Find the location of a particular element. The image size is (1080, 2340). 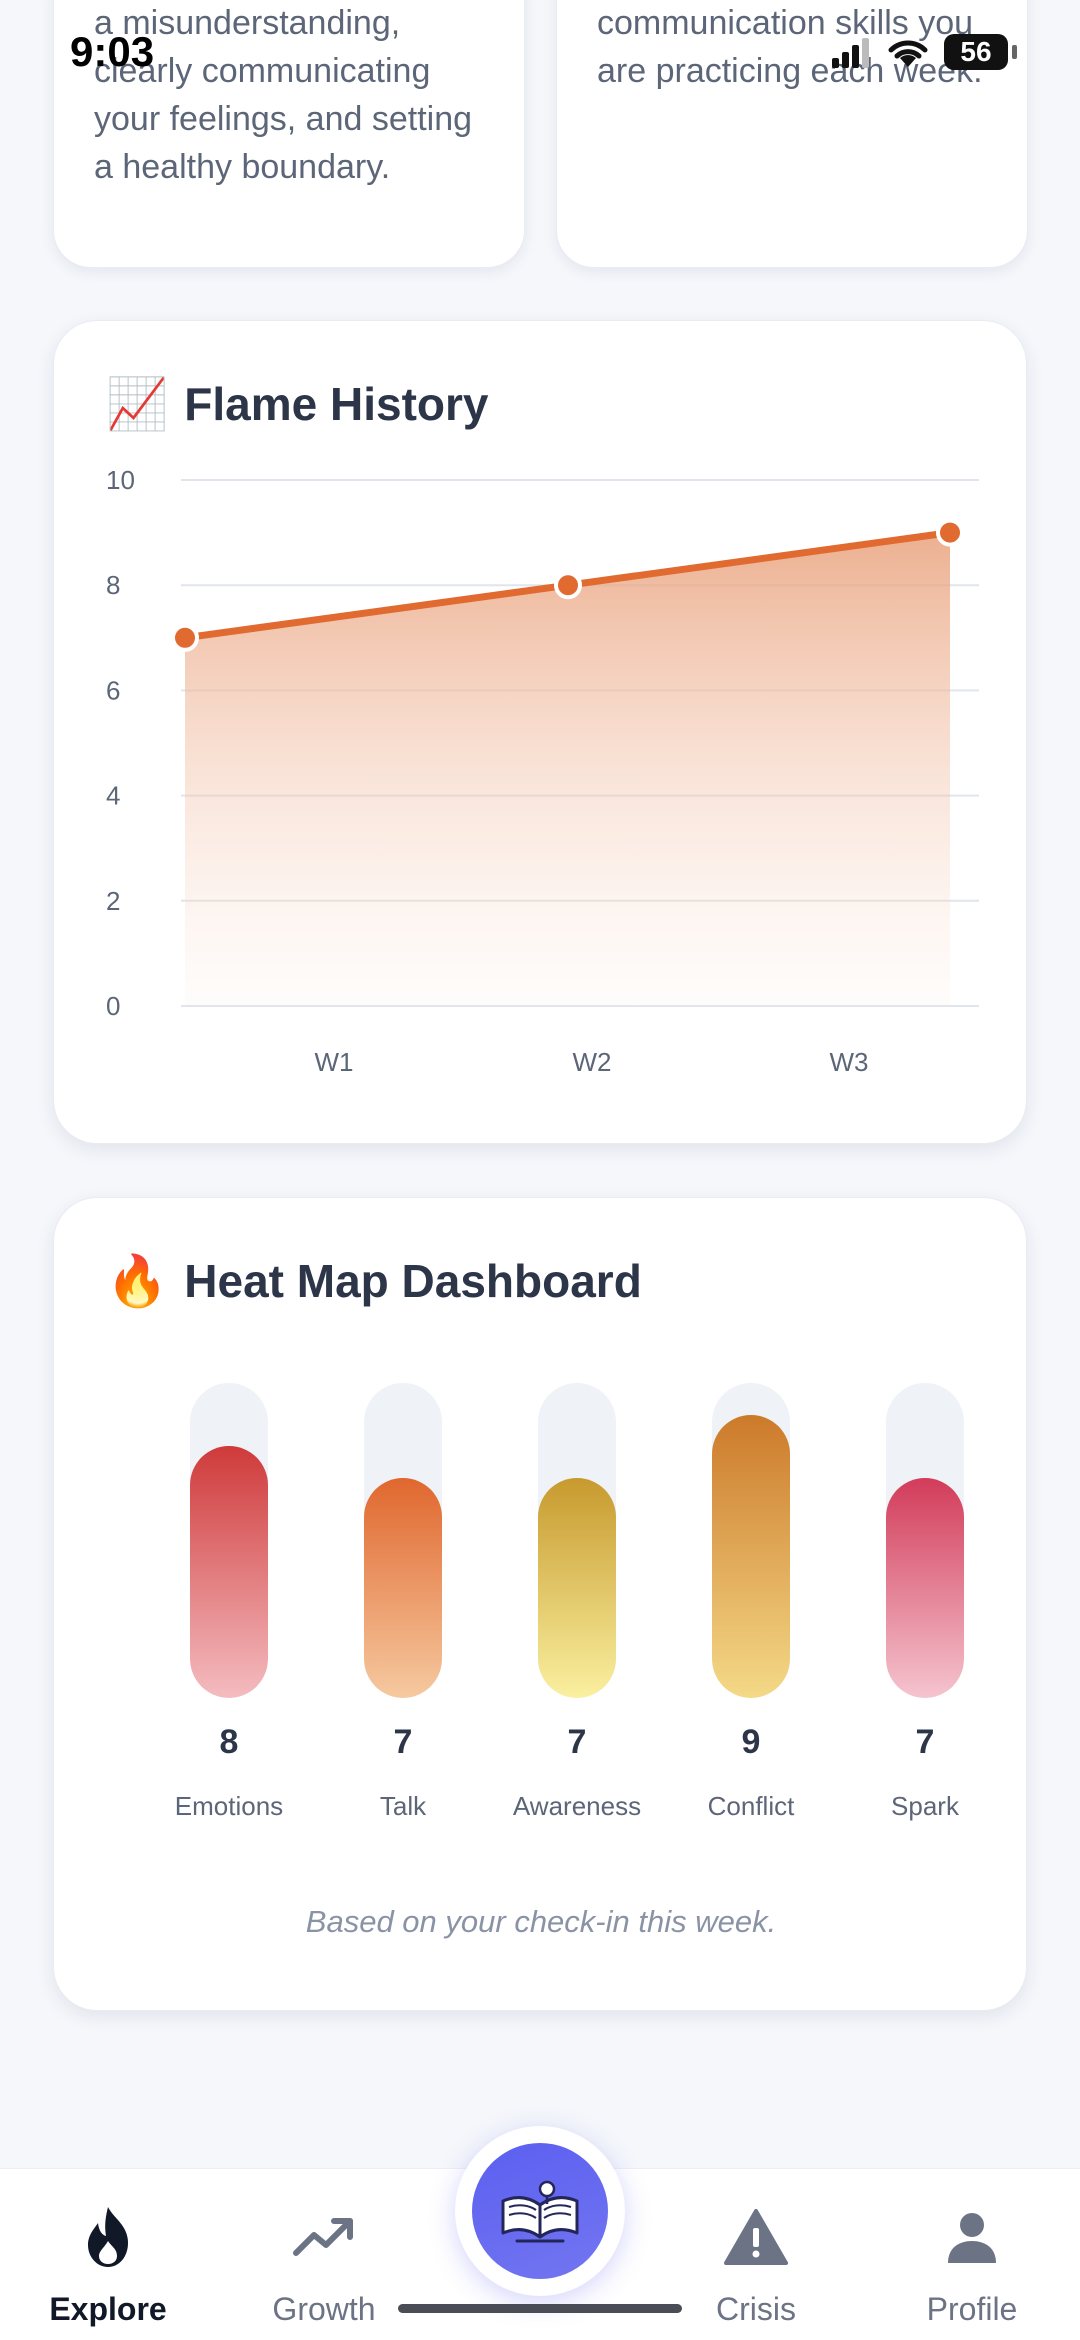

x-tick-label: W1 is located at coordinates (334, 1062).